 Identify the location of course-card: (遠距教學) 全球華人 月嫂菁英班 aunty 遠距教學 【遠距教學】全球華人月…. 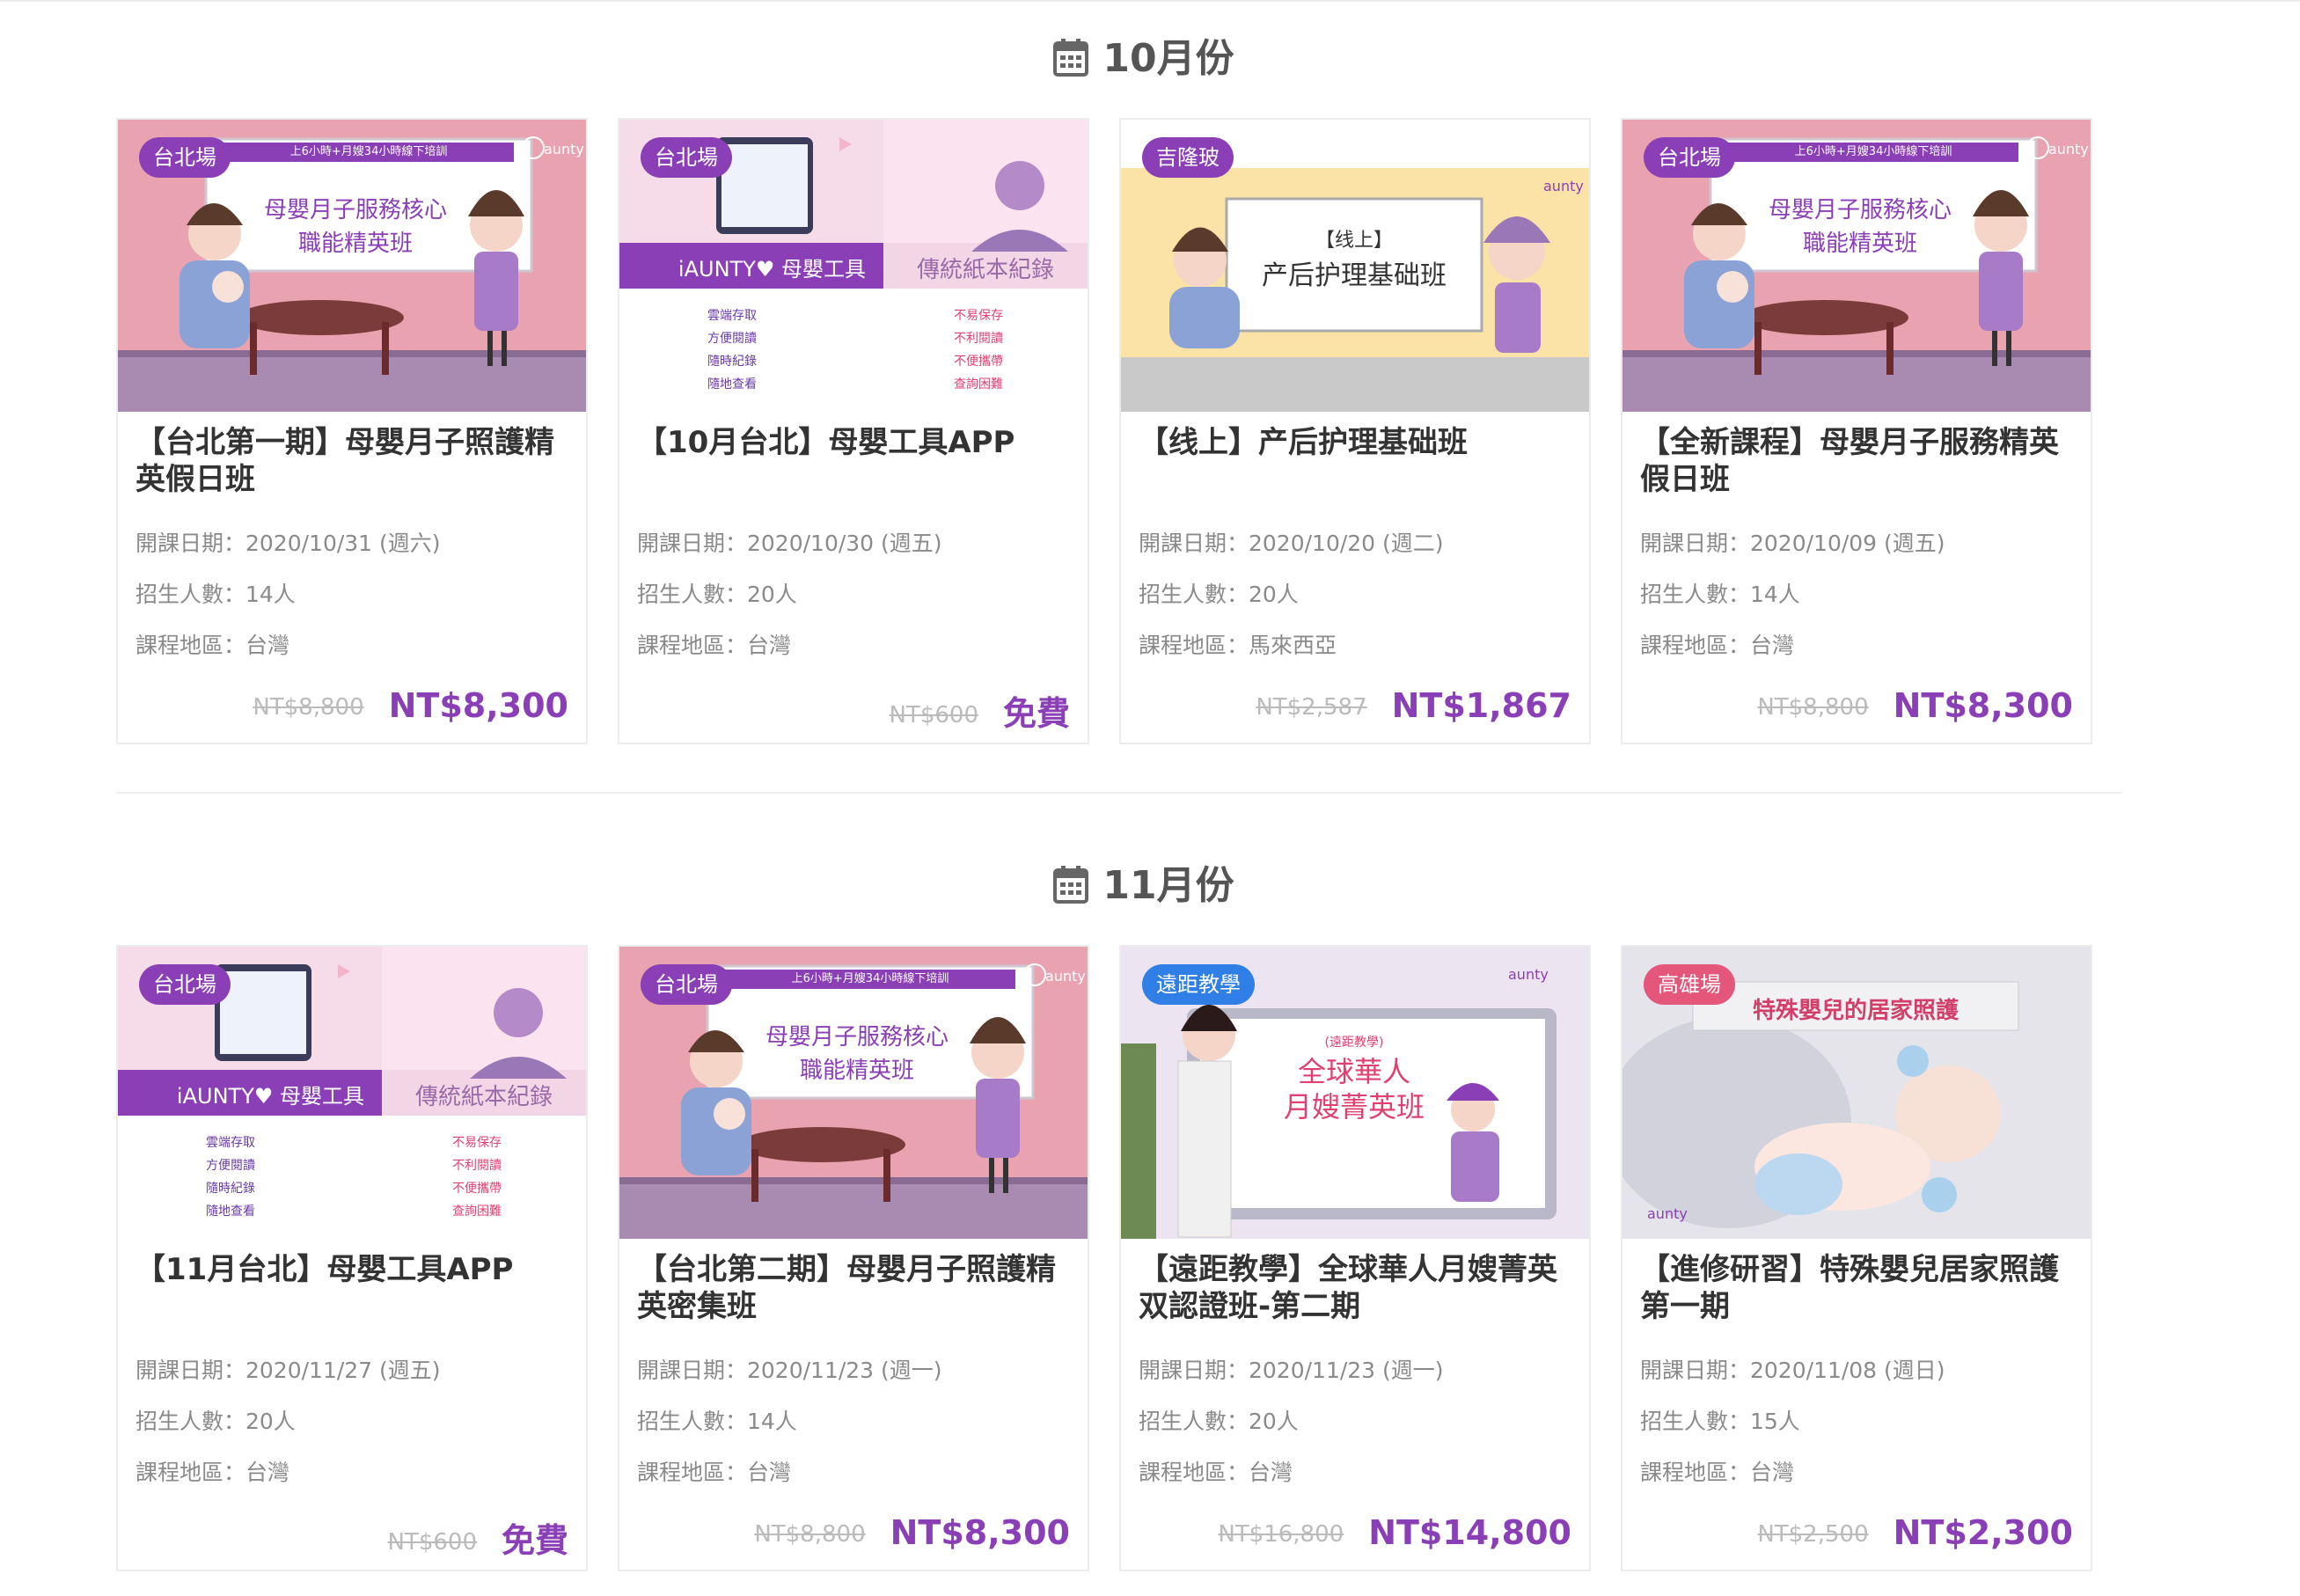
(1355, 1258).